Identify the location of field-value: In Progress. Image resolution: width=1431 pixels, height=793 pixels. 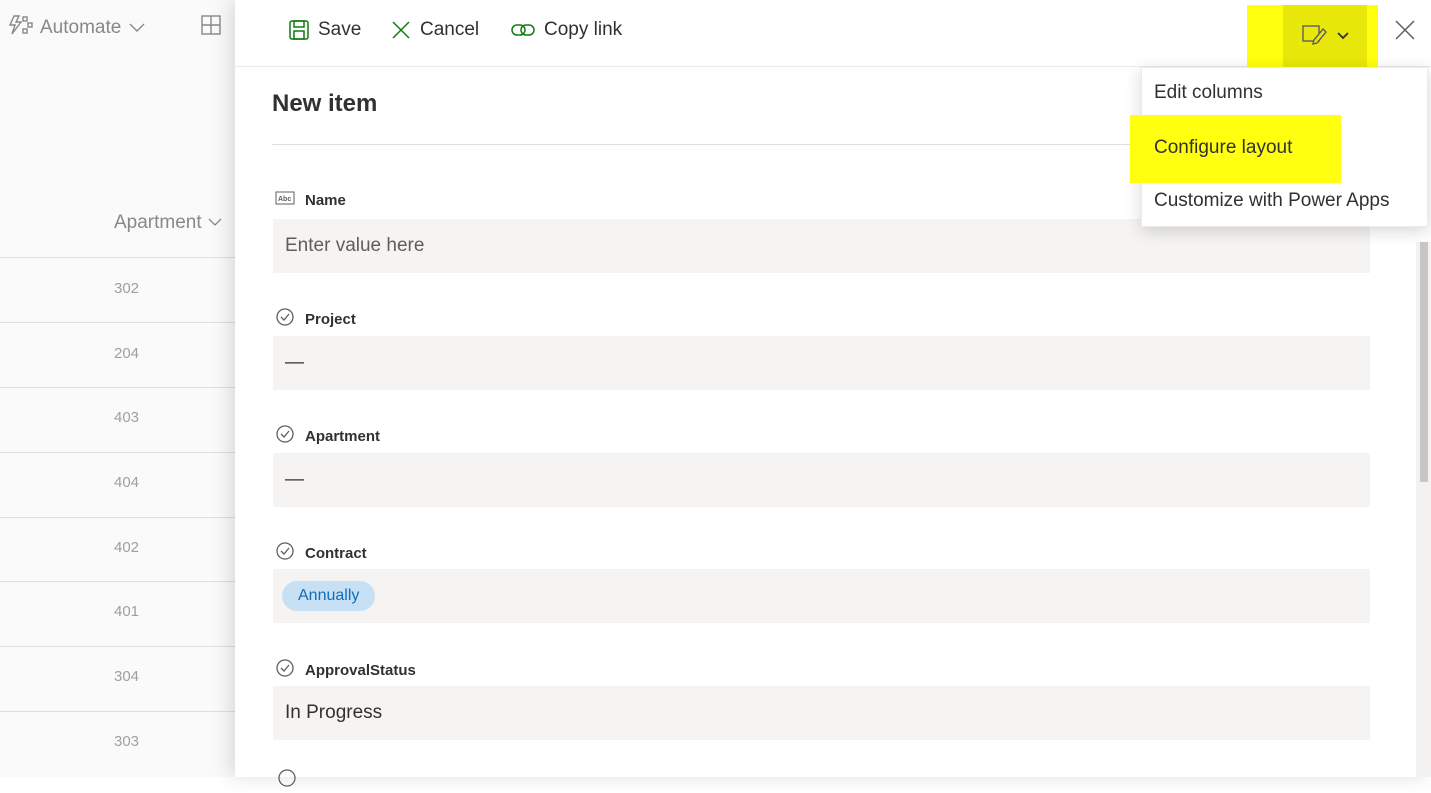
(334, 712).